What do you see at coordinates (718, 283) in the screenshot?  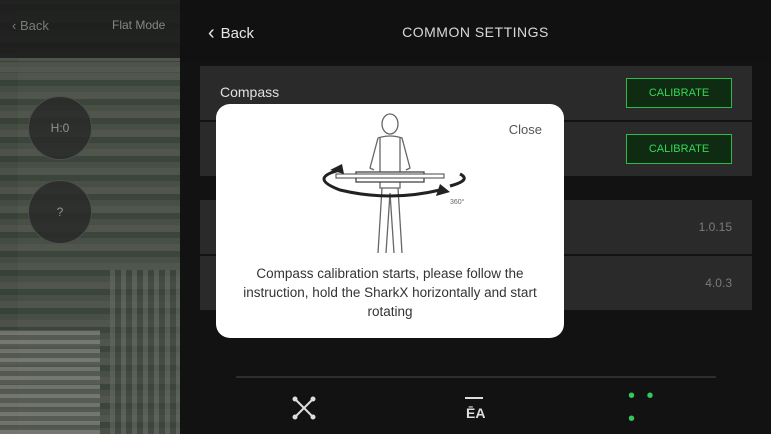 I see `app-version: 4.0.3` at bounding box center [718, 283].